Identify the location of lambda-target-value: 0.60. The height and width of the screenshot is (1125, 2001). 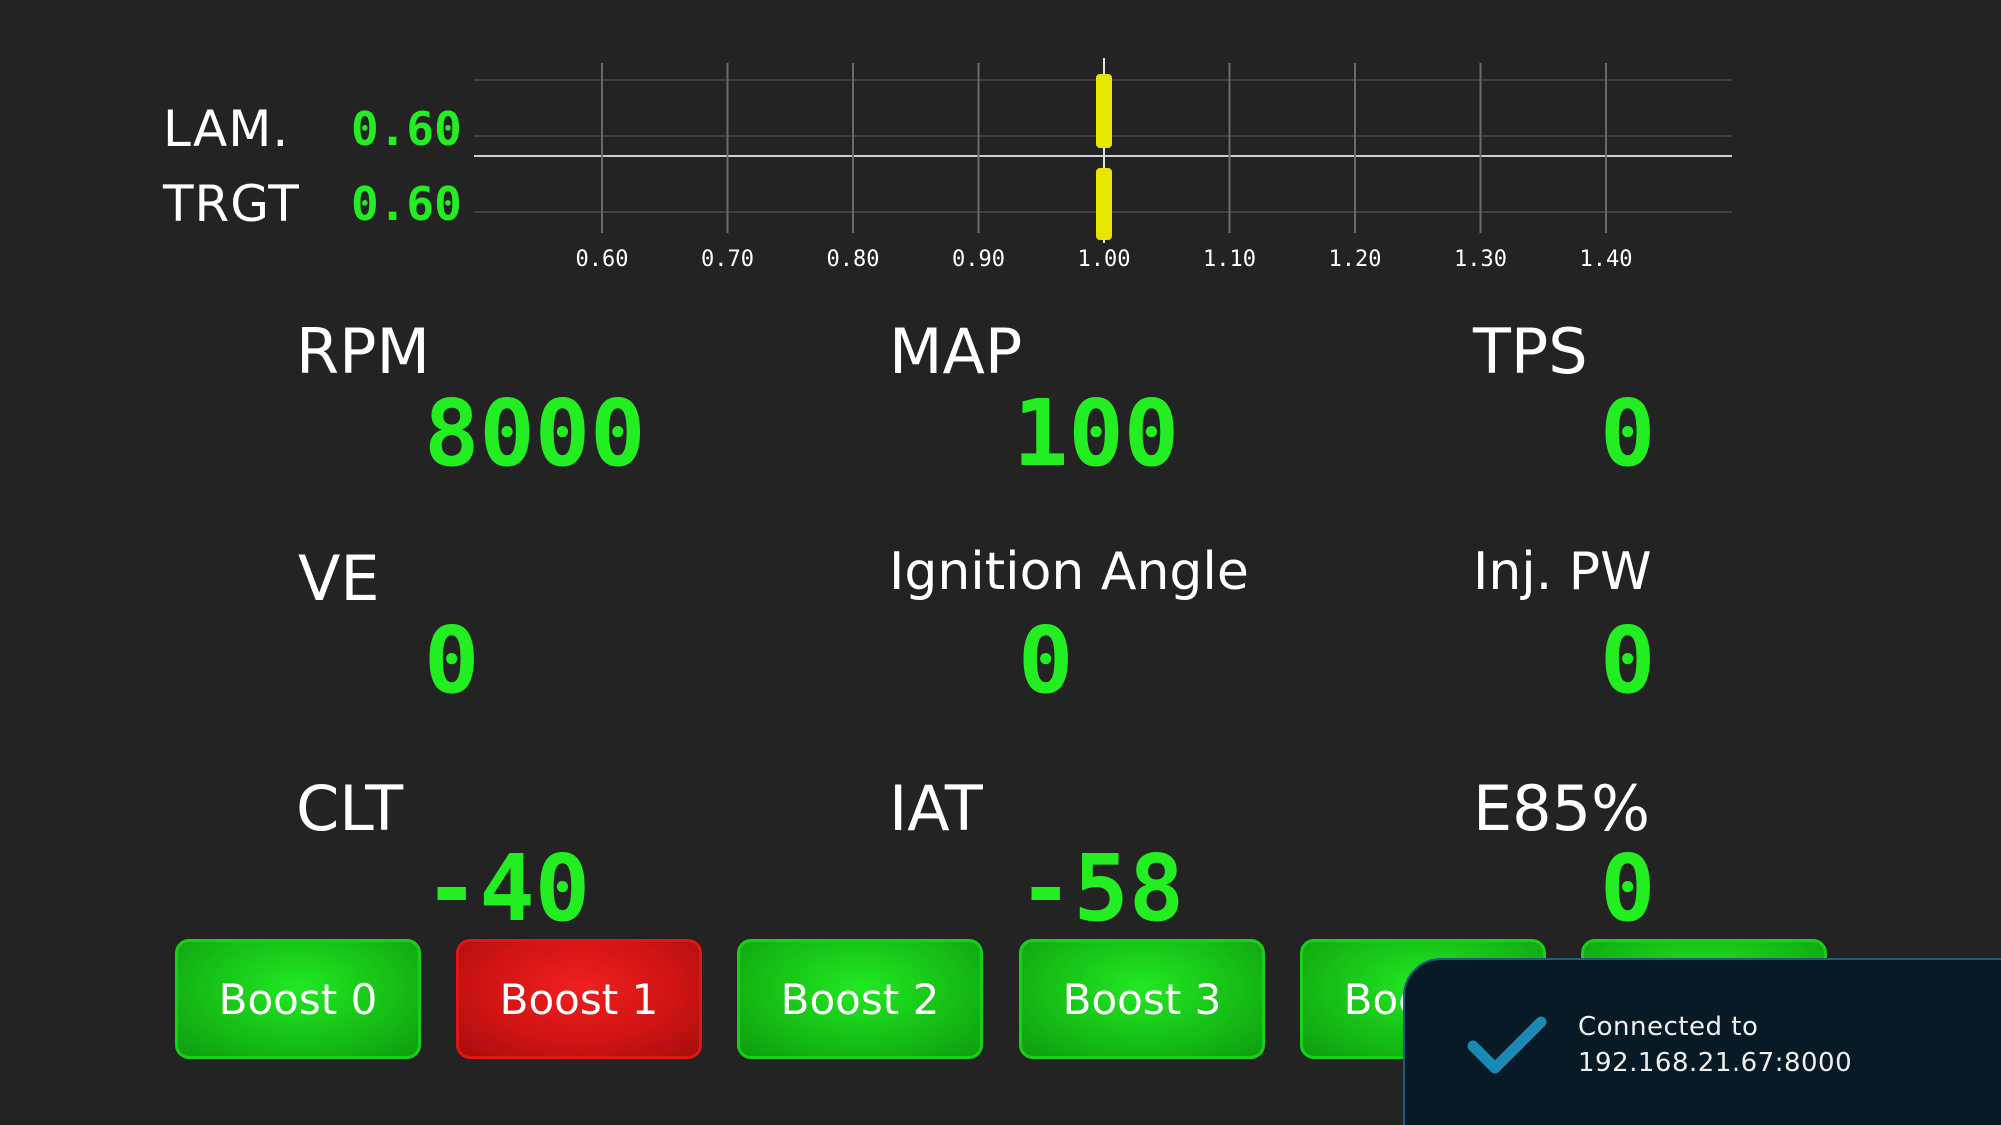
(406, 204).